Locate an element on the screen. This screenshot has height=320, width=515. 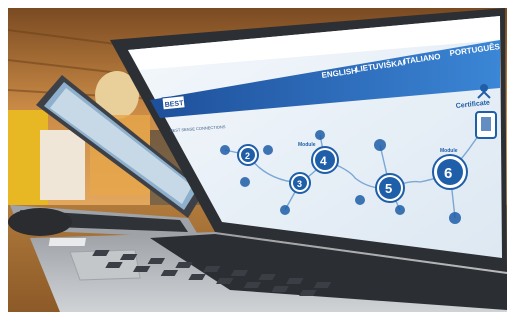
flow-step-number: 6 is located at coordinates (448, 173).